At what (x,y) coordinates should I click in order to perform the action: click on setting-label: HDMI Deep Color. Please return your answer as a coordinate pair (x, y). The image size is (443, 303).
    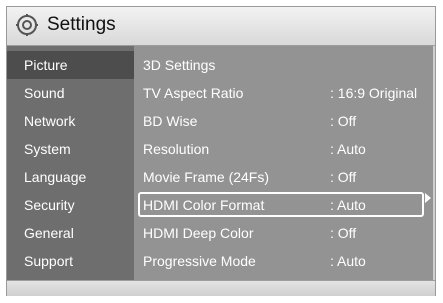
    Looking at the image, I should click on (198, 233).